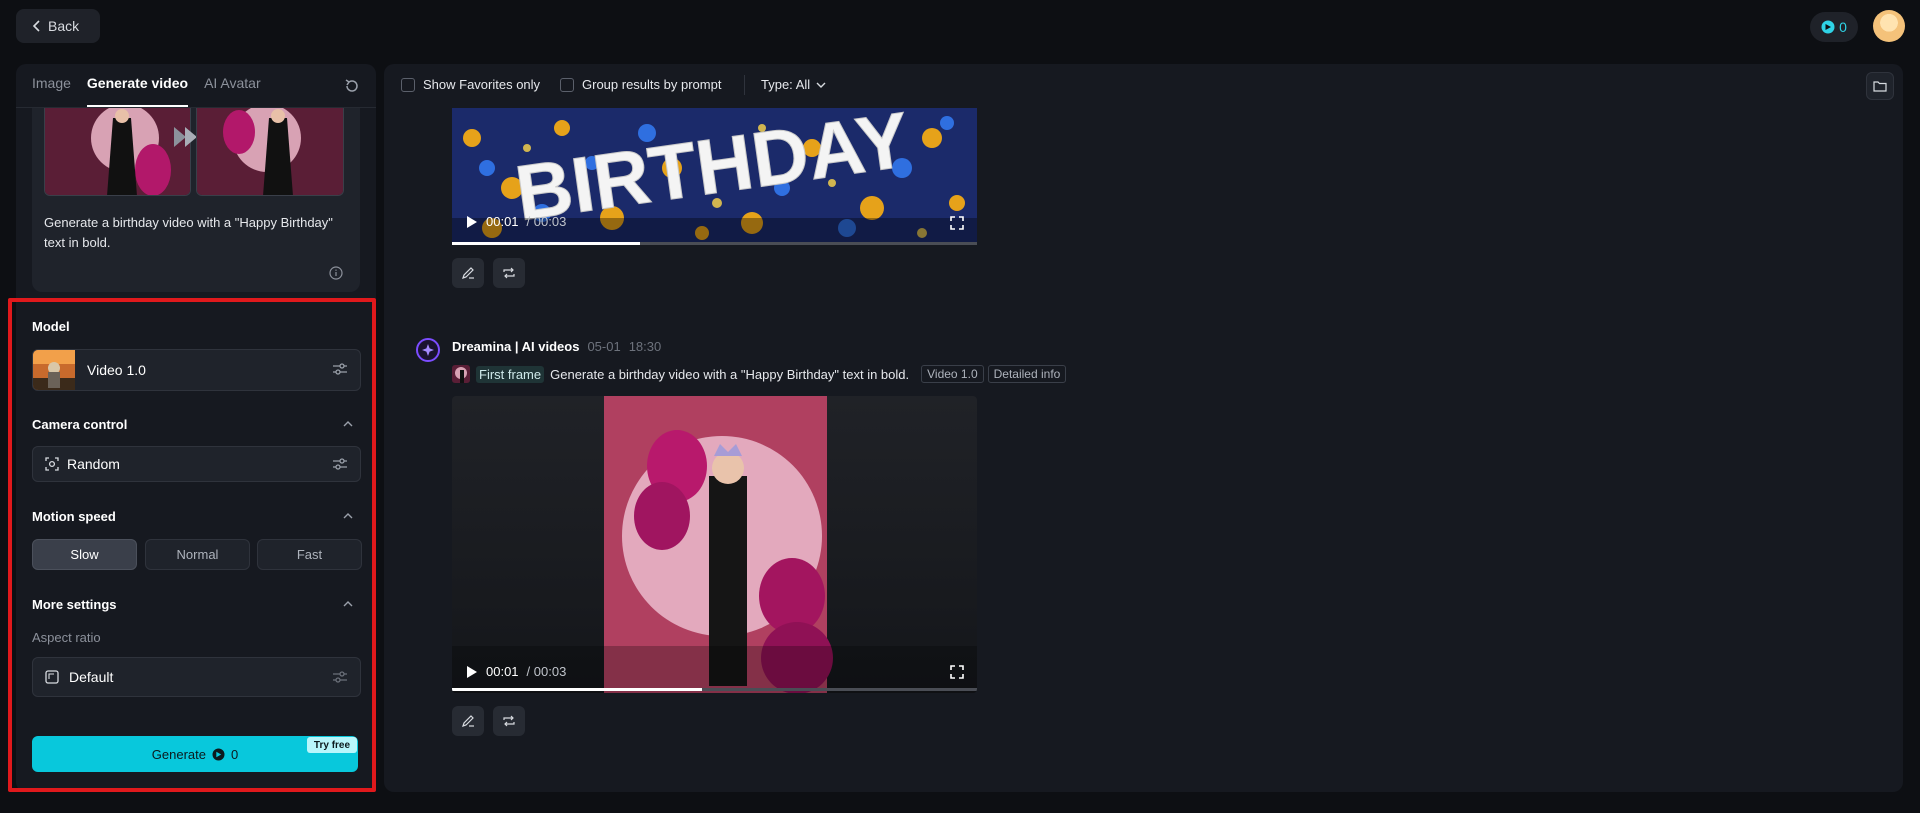  I want to click on favorites-label: Show Favorites only, so click(482, 84).